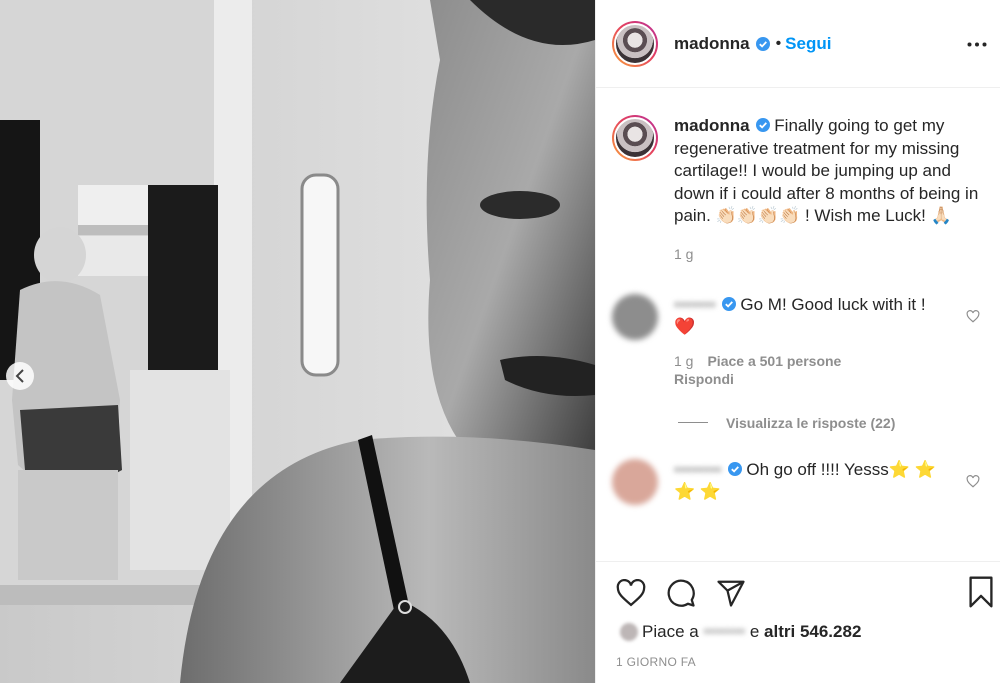 This screenshot has height=683, width=1000. I want to click on post-header: madonna • Segui, so click(798, 44).